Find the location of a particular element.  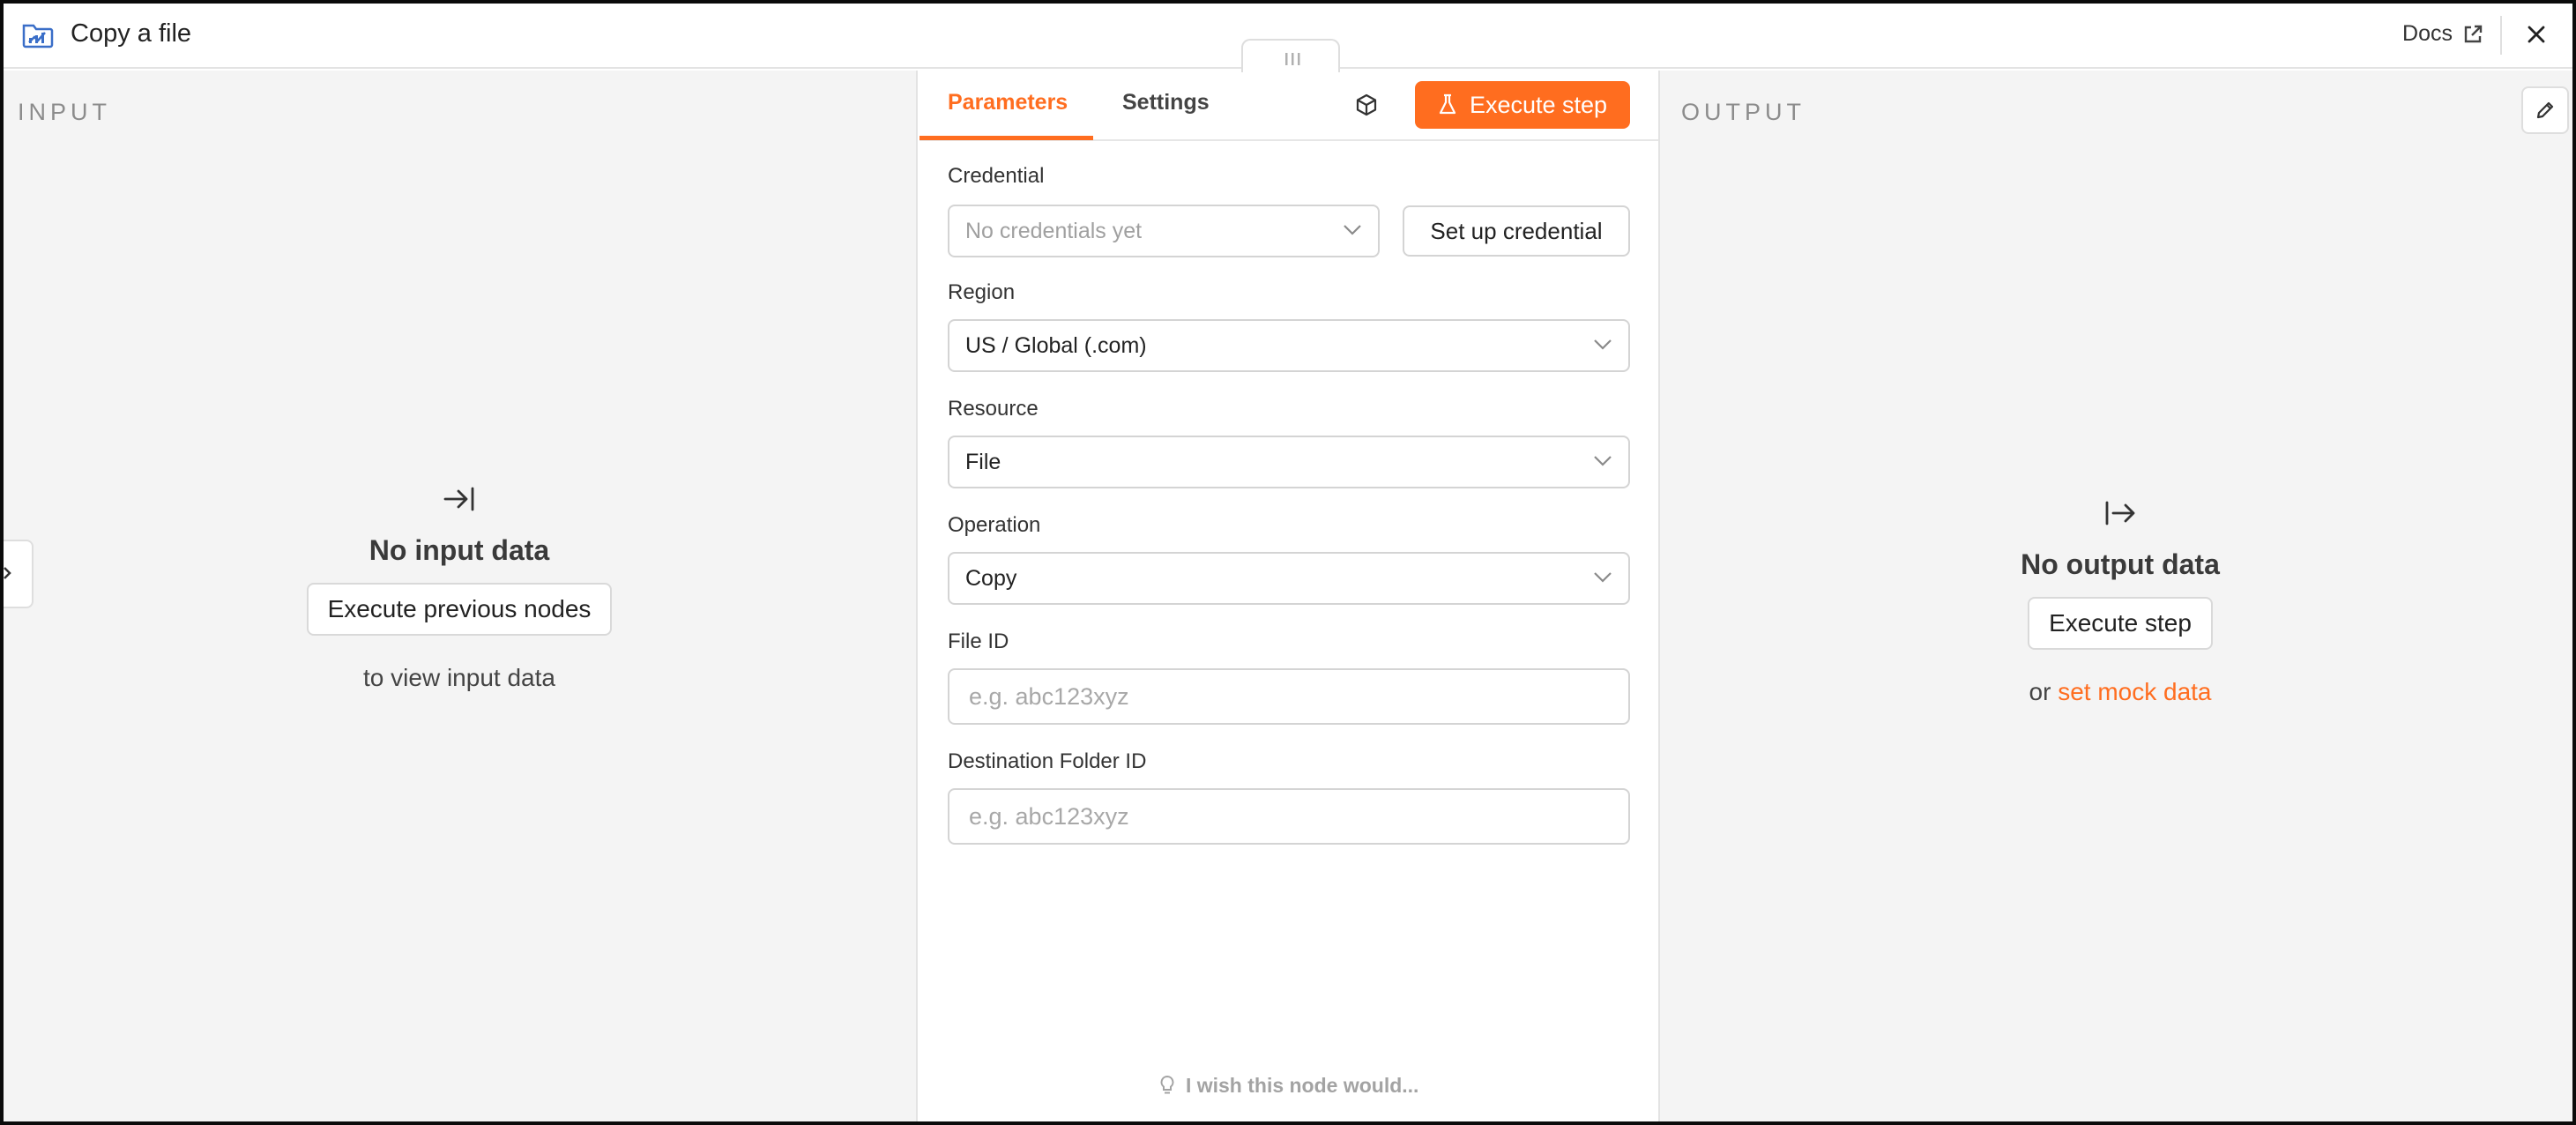

set-up-credential-button: Set up credential is located at coordinates (1516, 231).